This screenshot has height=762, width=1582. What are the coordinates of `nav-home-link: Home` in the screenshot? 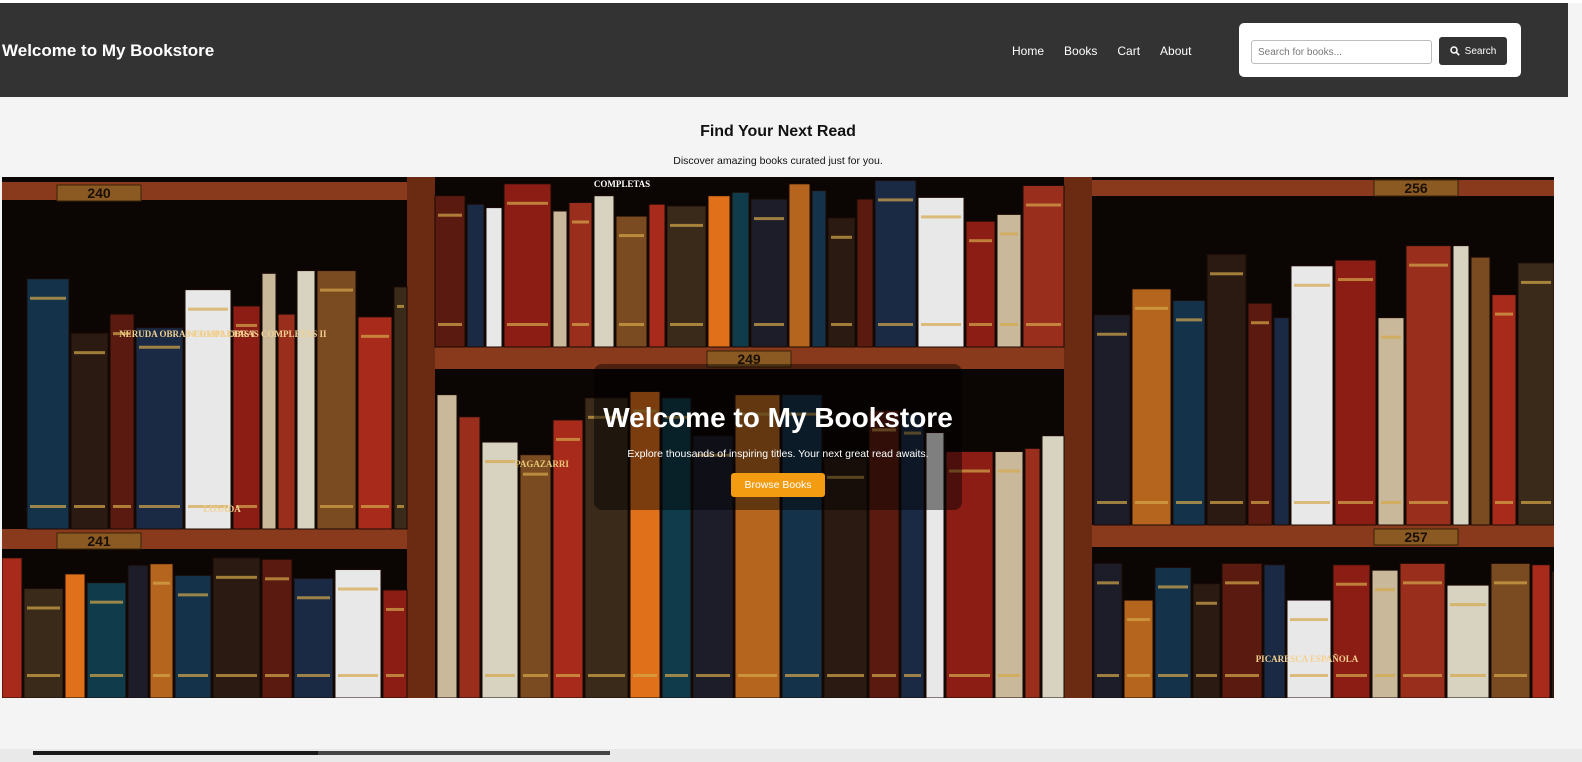 It's located at (1028, 51).